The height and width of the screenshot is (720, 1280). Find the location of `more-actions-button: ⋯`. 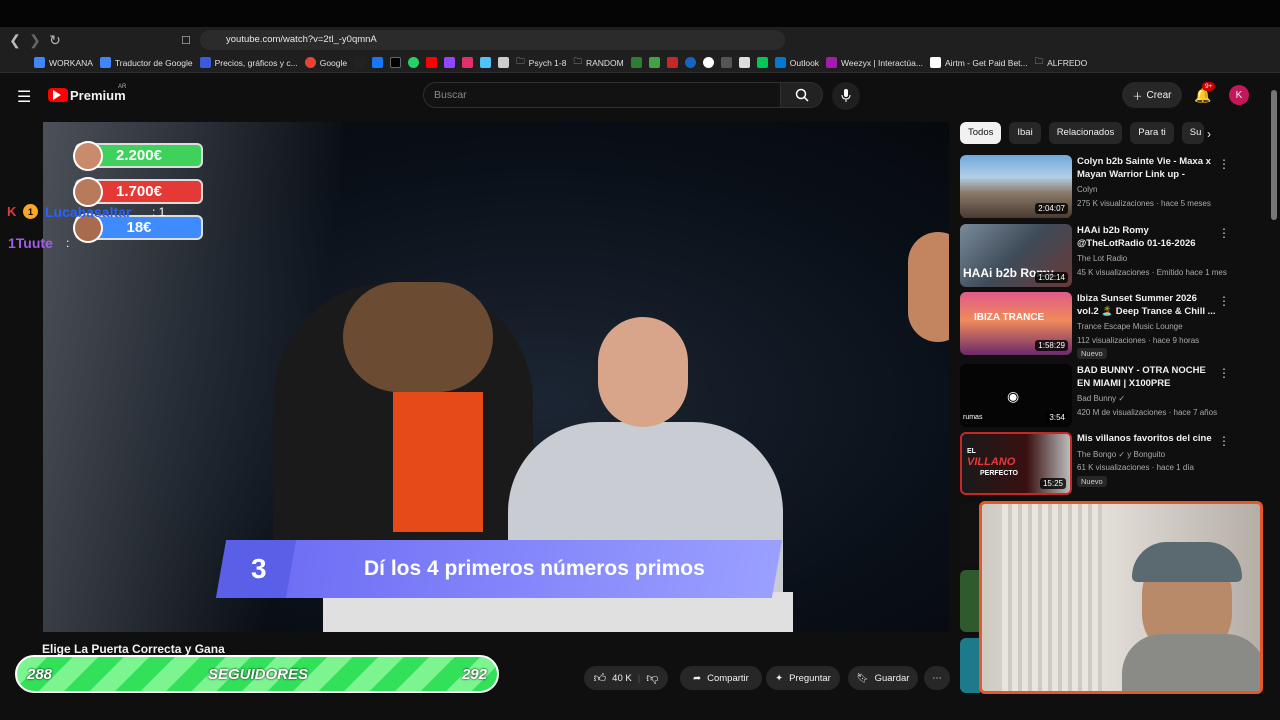

more-actions-button: ⋯ is located at coordinates (937, 678).